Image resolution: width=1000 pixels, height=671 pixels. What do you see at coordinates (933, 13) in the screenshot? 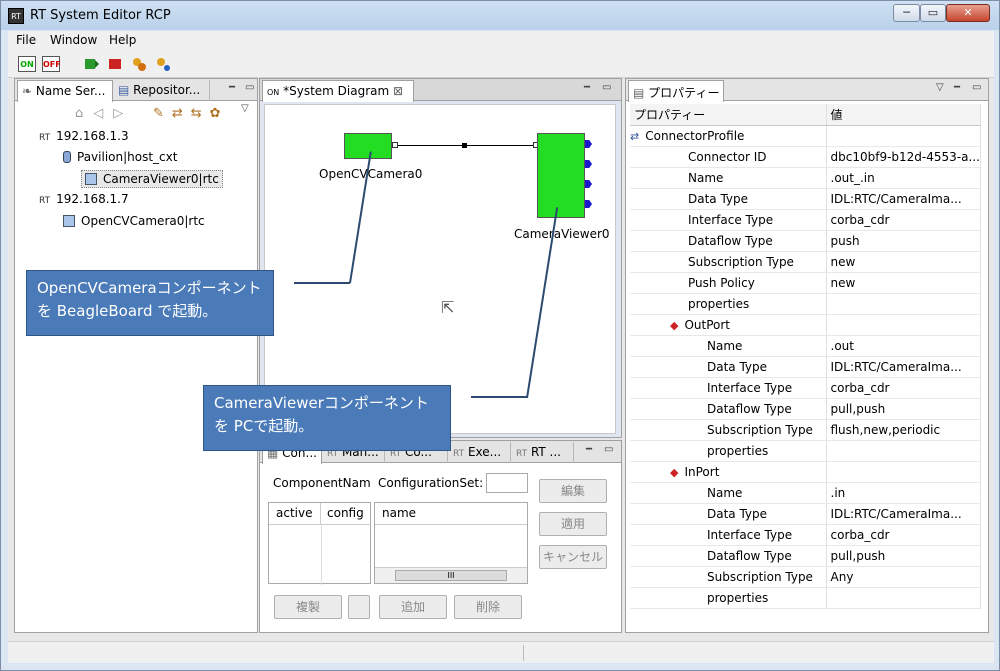
I see `maximize-button: ▭` at bounding box center [933, 13].